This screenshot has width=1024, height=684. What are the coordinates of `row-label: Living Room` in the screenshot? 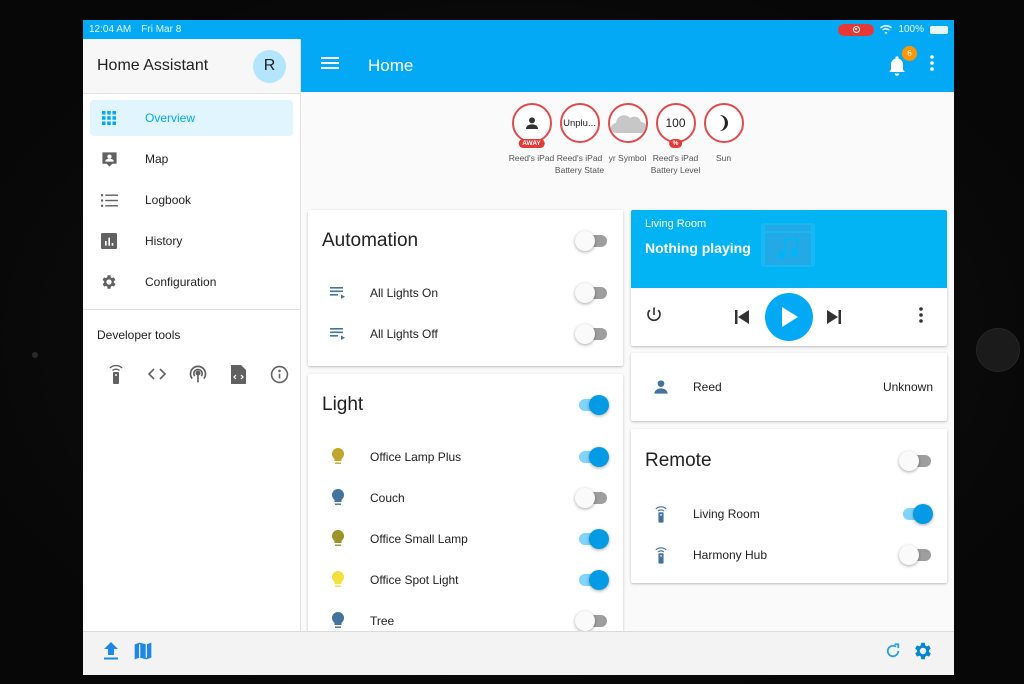 It's located at (726, 513).